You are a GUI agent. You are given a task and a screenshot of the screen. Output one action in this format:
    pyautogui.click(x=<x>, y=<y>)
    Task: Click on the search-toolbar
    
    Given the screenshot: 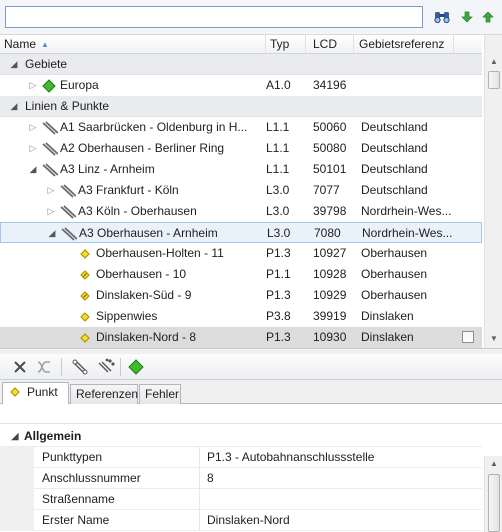 What is the action you would take?
    pyautogui.click(x=251, y=17)
    